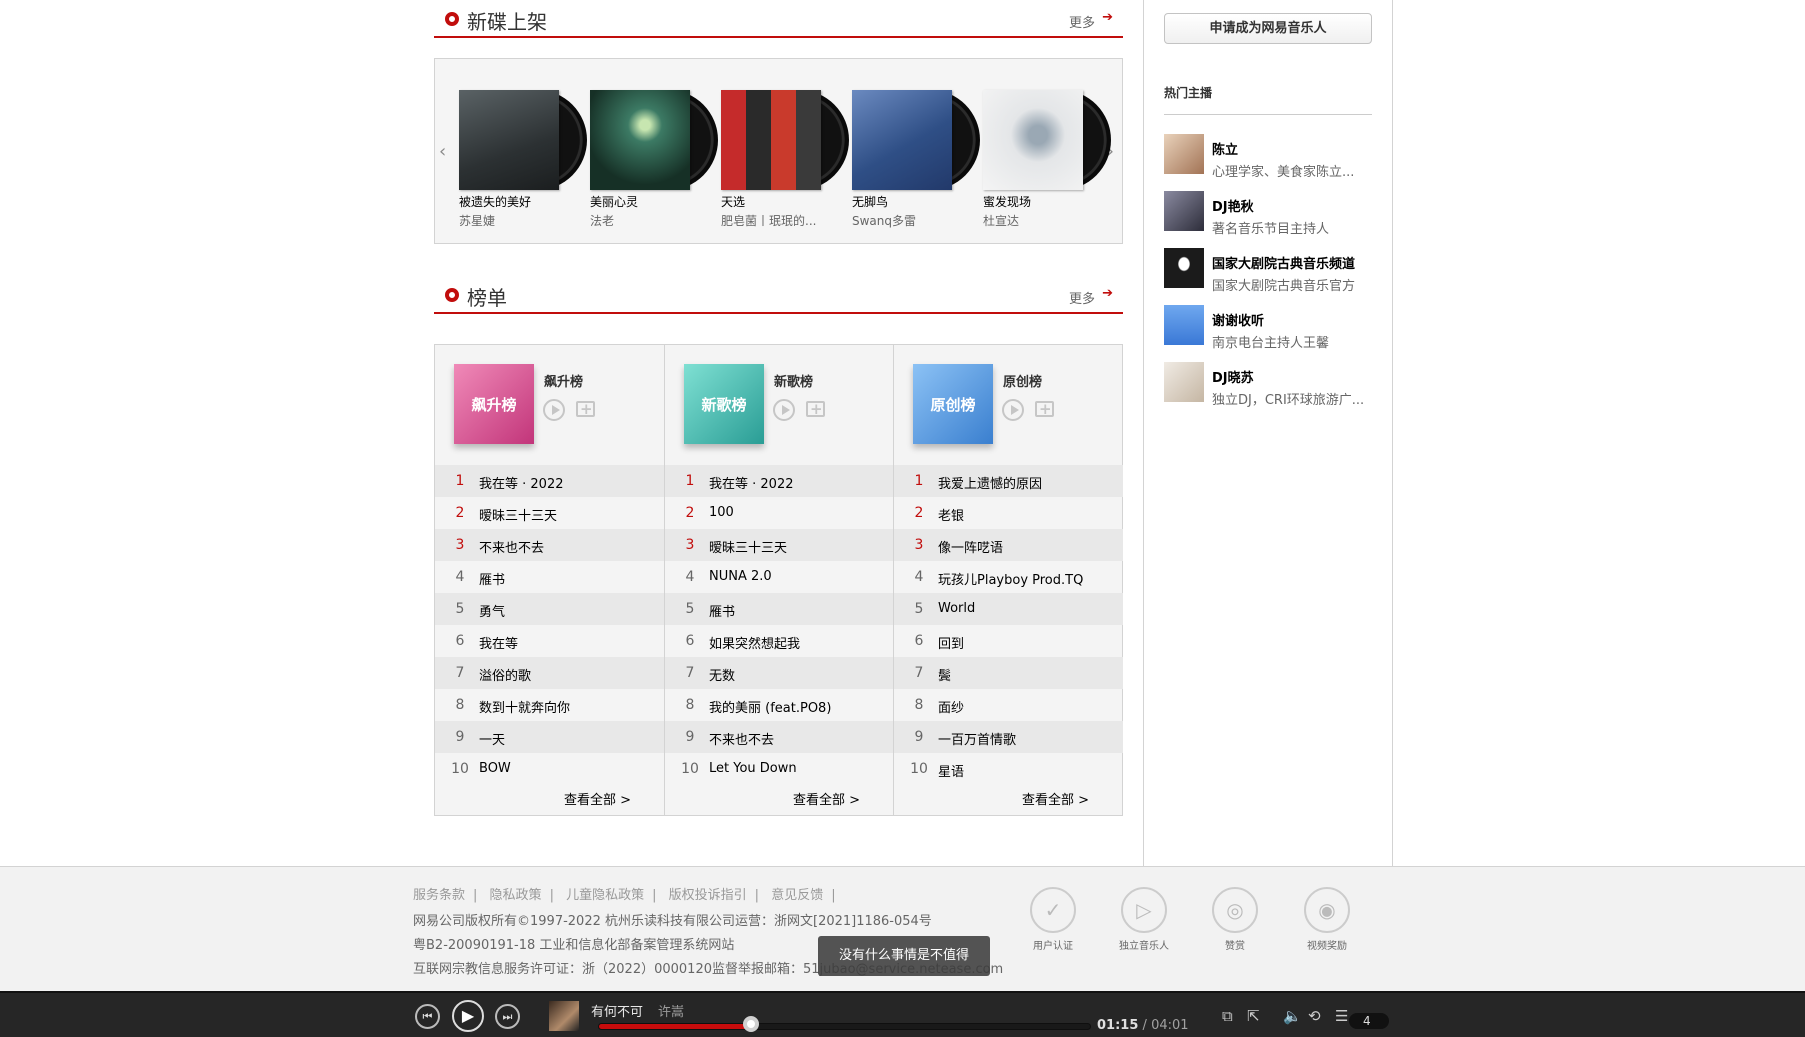  I want to click on charts-title: 榜单, so click(487, 296).